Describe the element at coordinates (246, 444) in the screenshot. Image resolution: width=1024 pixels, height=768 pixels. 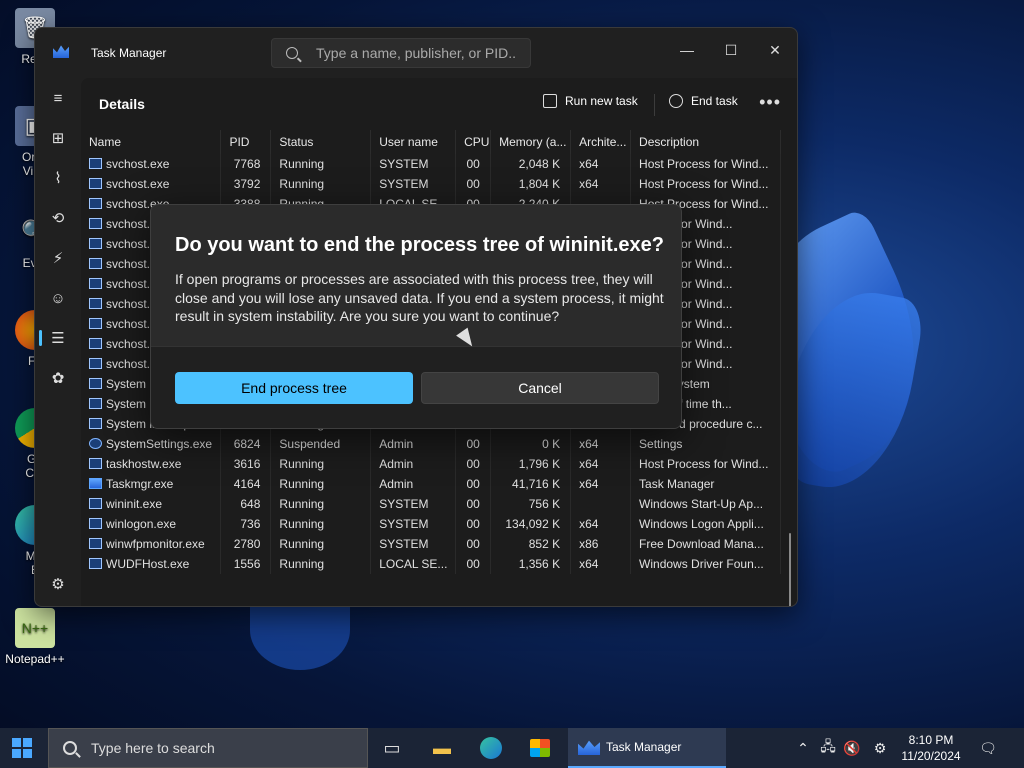
I see `pid-cell: 6824` at that location.